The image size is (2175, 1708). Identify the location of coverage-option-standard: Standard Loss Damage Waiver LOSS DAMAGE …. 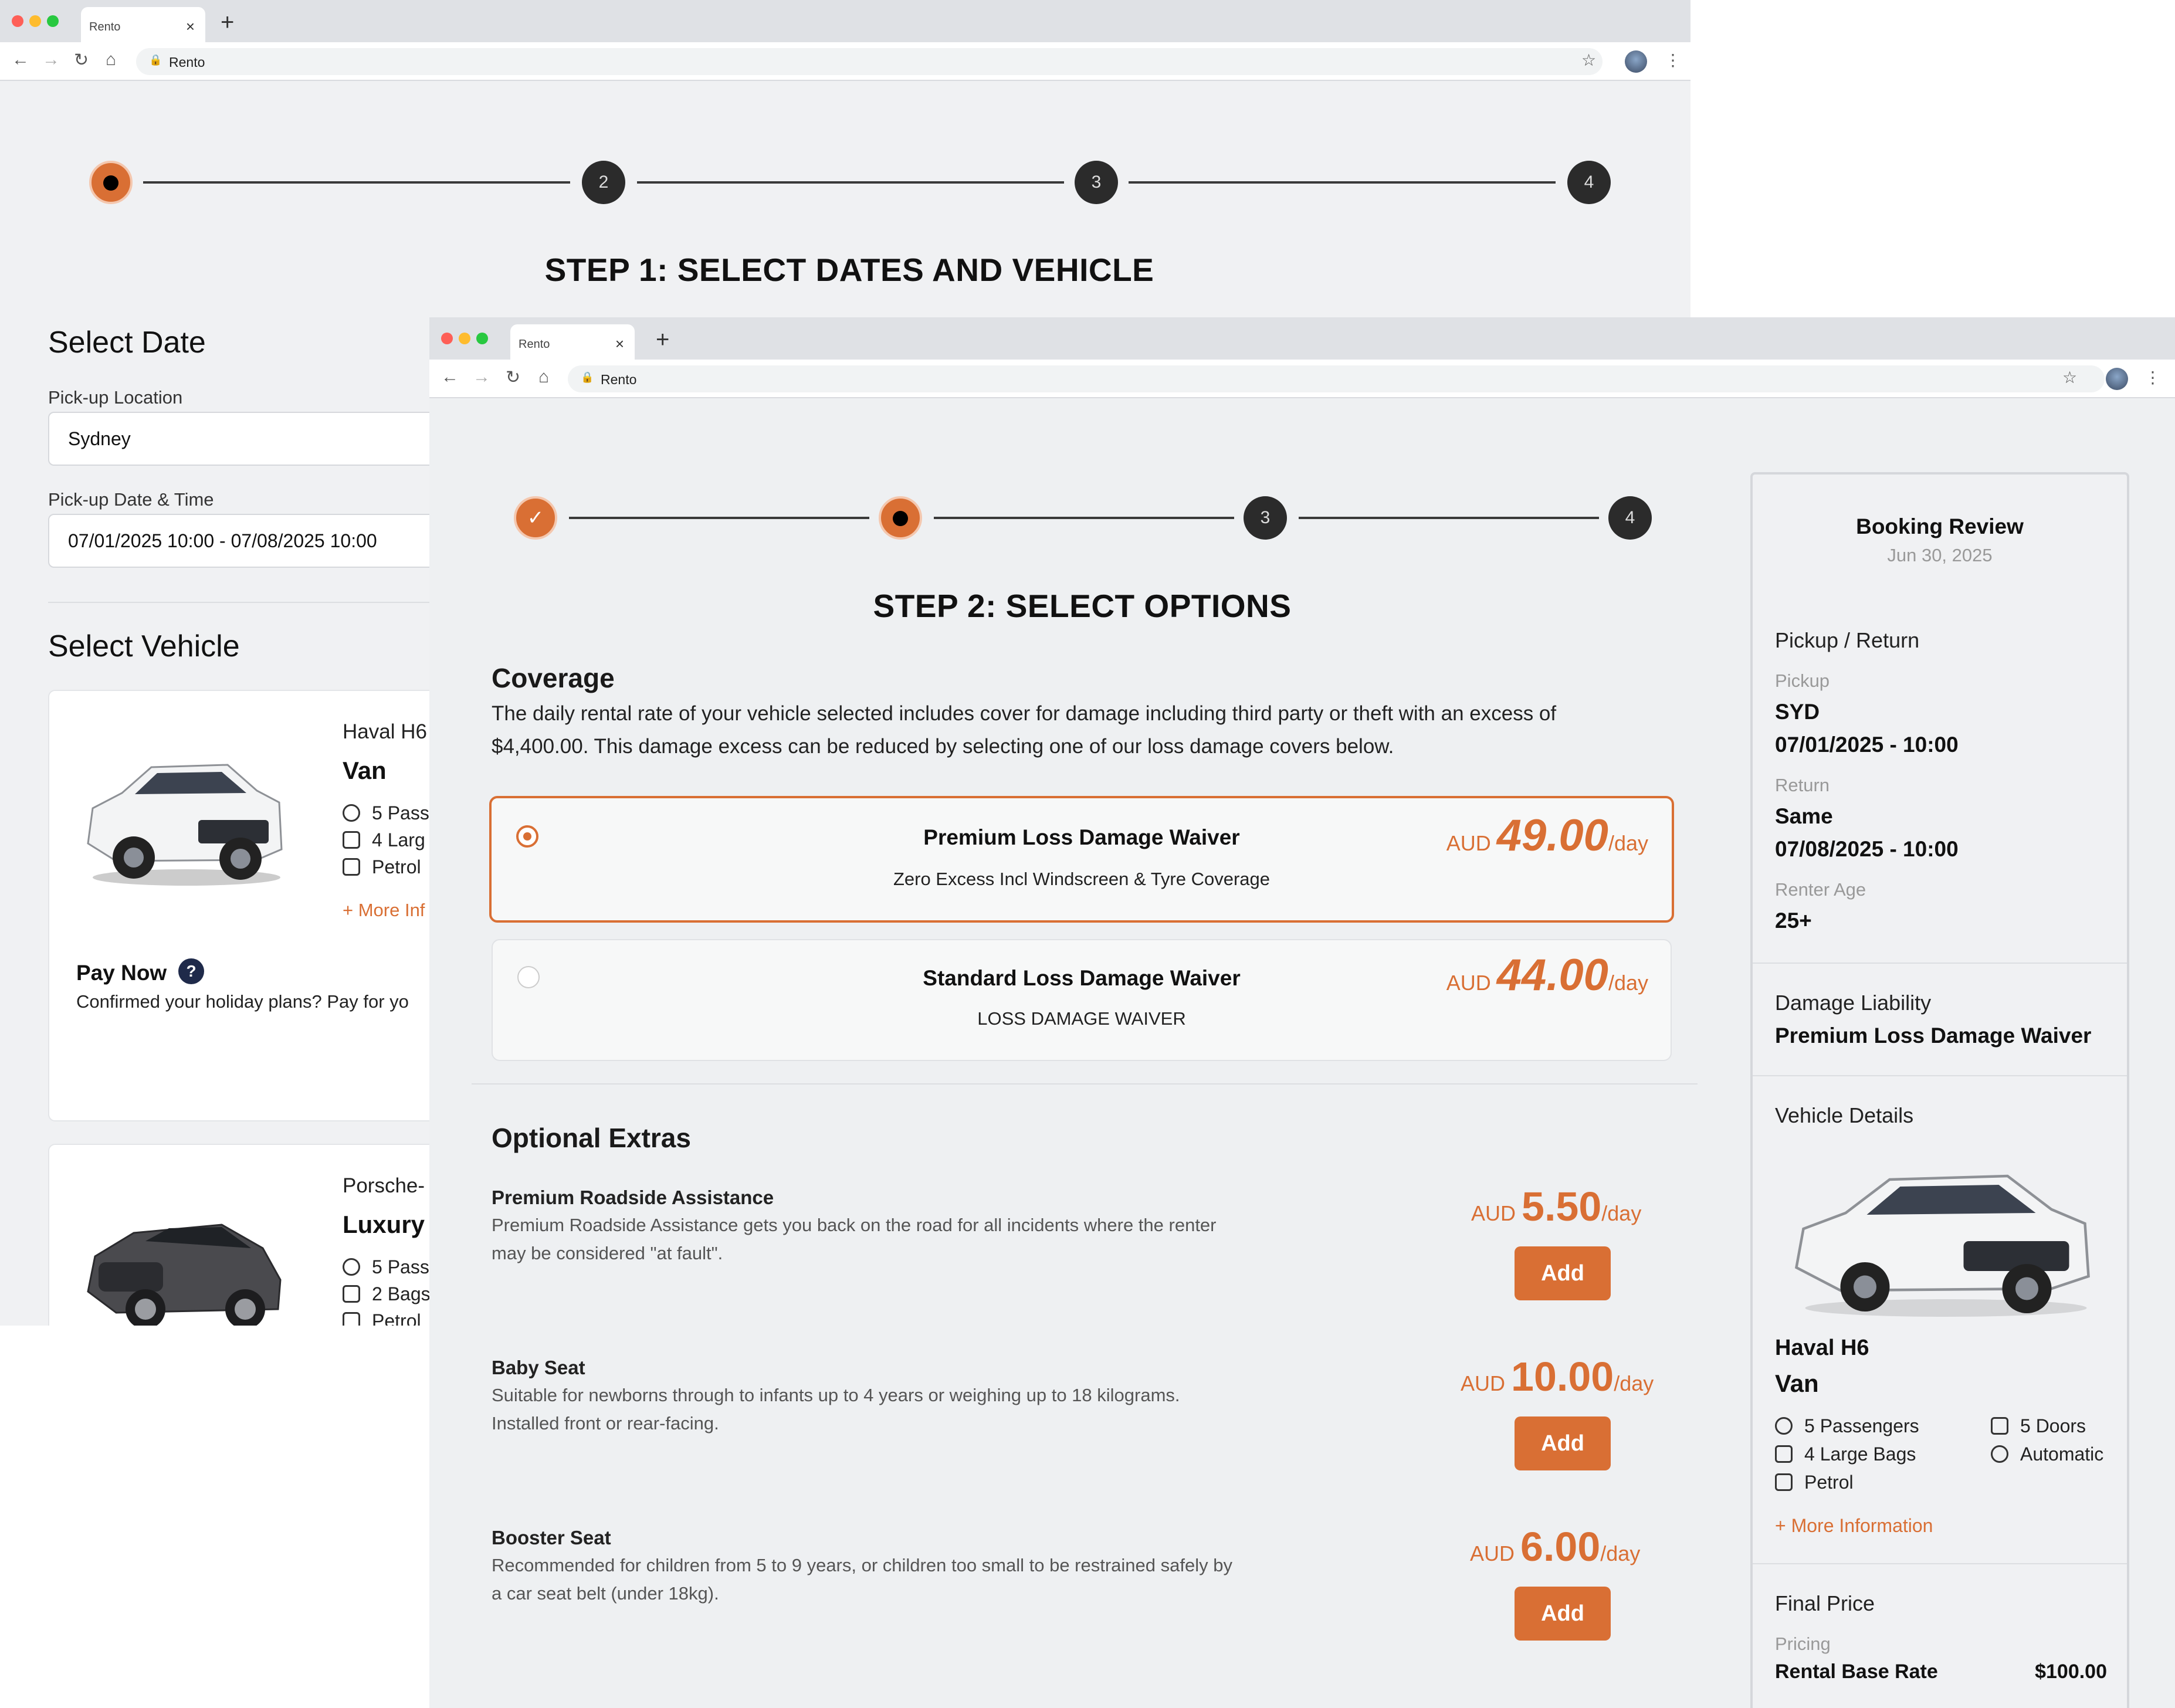
(1082, 1000).